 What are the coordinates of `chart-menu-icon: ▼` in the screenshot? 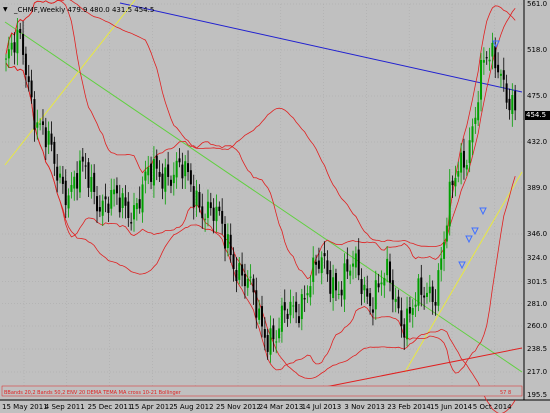 It's located at (5, 9).